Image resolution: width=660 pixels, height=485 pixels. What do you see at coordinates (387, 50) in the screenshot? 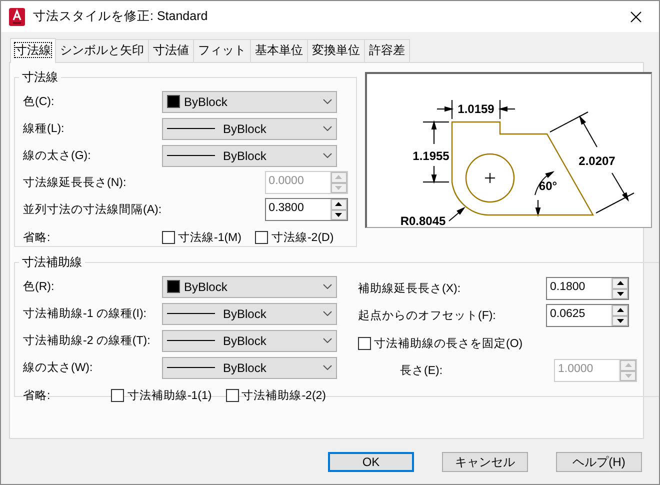
I see `tab: 許容差` at bounding box center [387, 50].